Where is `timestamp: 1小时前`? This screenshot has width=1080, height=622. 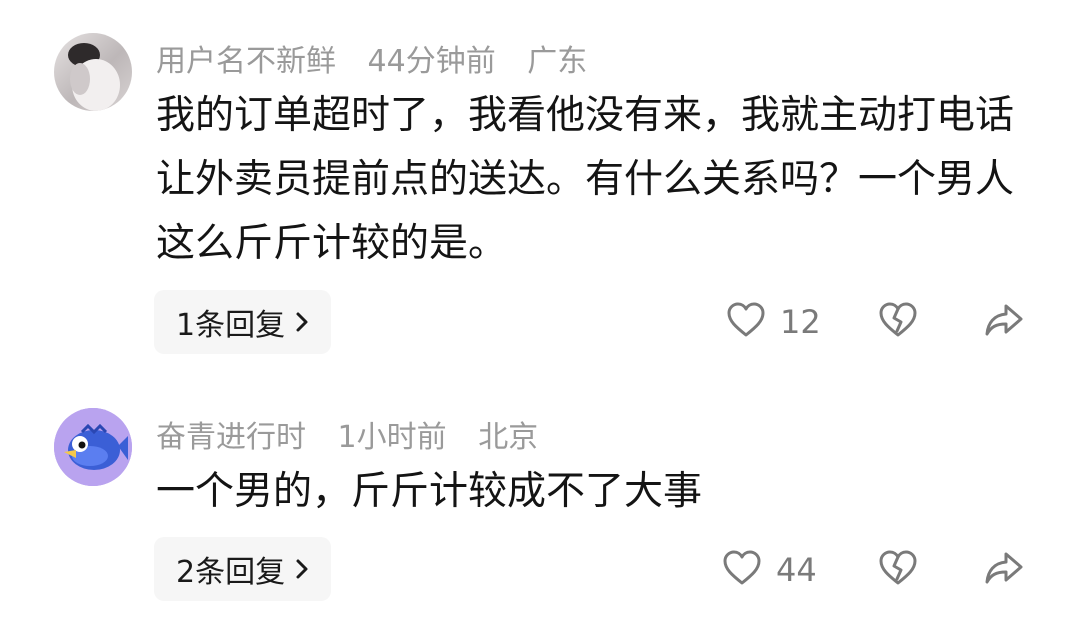 timestamp: 1小时前 is located at coordinates (392, 437).